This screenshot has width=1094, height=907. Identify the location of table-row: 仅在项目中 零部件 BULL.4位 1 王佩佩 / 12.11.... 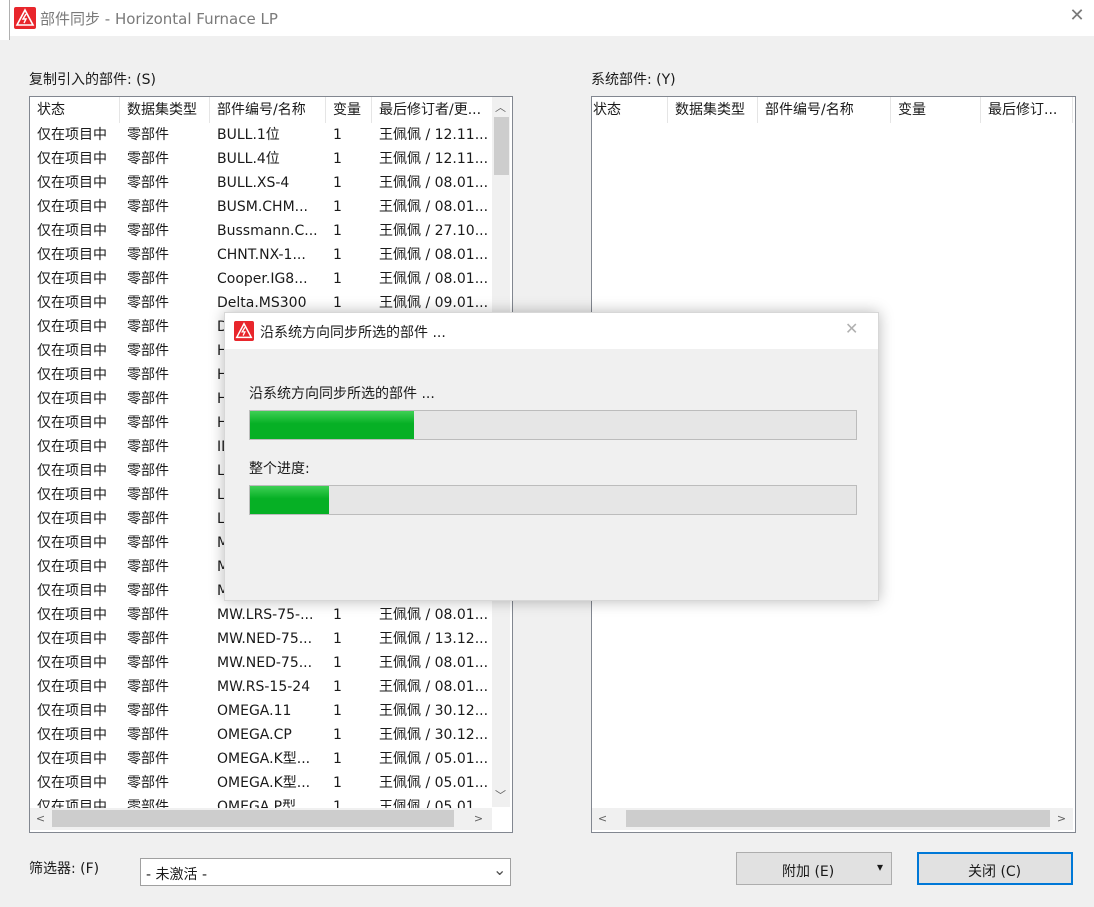
(261, 159).